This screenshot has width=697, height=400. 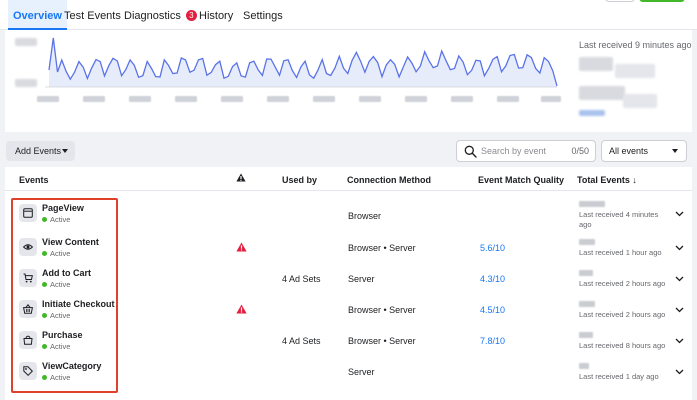 I want to click on search-input, so click(x=521, y=151).